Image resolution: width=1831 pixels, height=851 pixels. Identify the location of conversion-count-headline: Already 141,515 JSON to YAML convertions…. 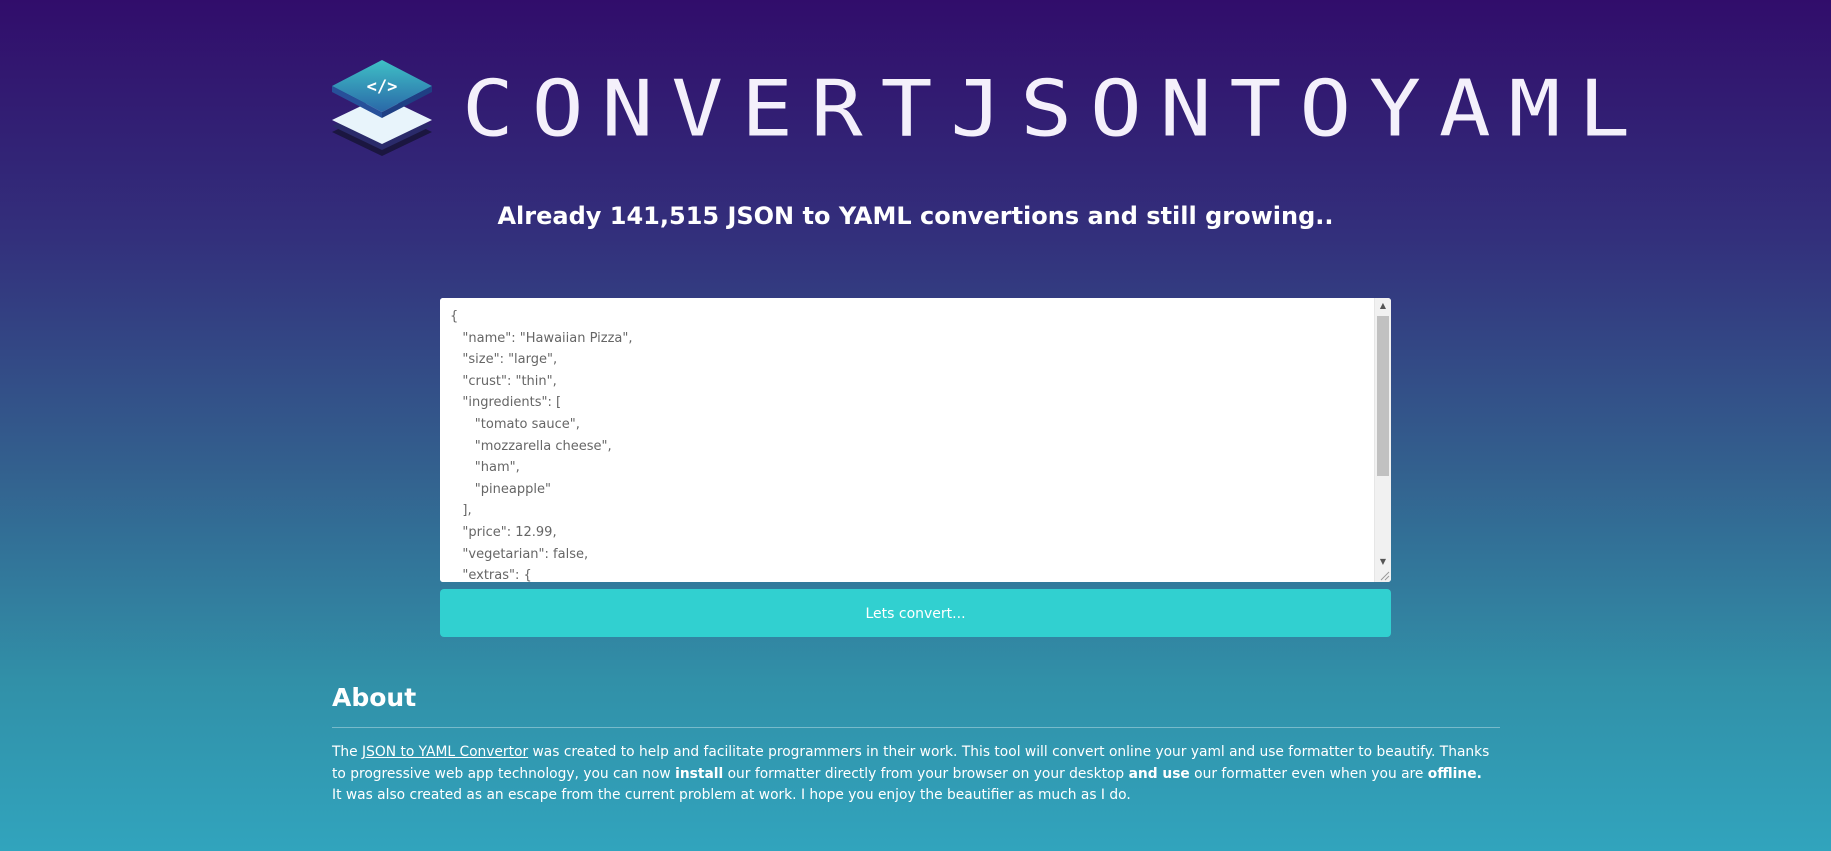
(915, 216).